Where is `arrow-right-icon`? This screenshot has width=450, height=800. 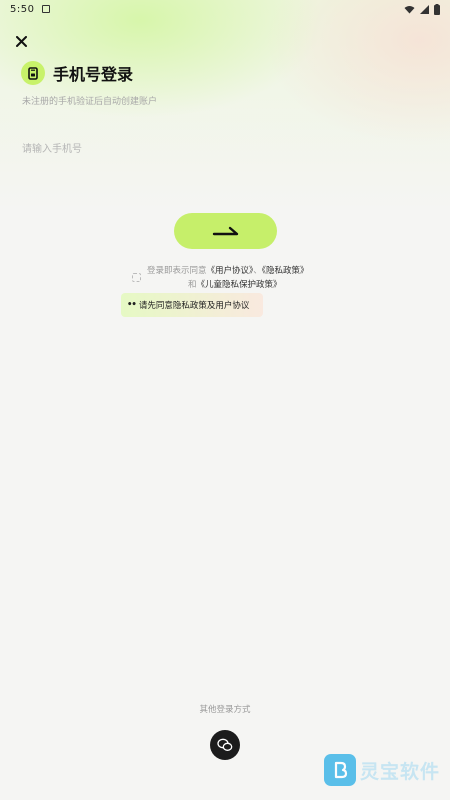 arrow-right-icon is located at coordinates (225, 231).